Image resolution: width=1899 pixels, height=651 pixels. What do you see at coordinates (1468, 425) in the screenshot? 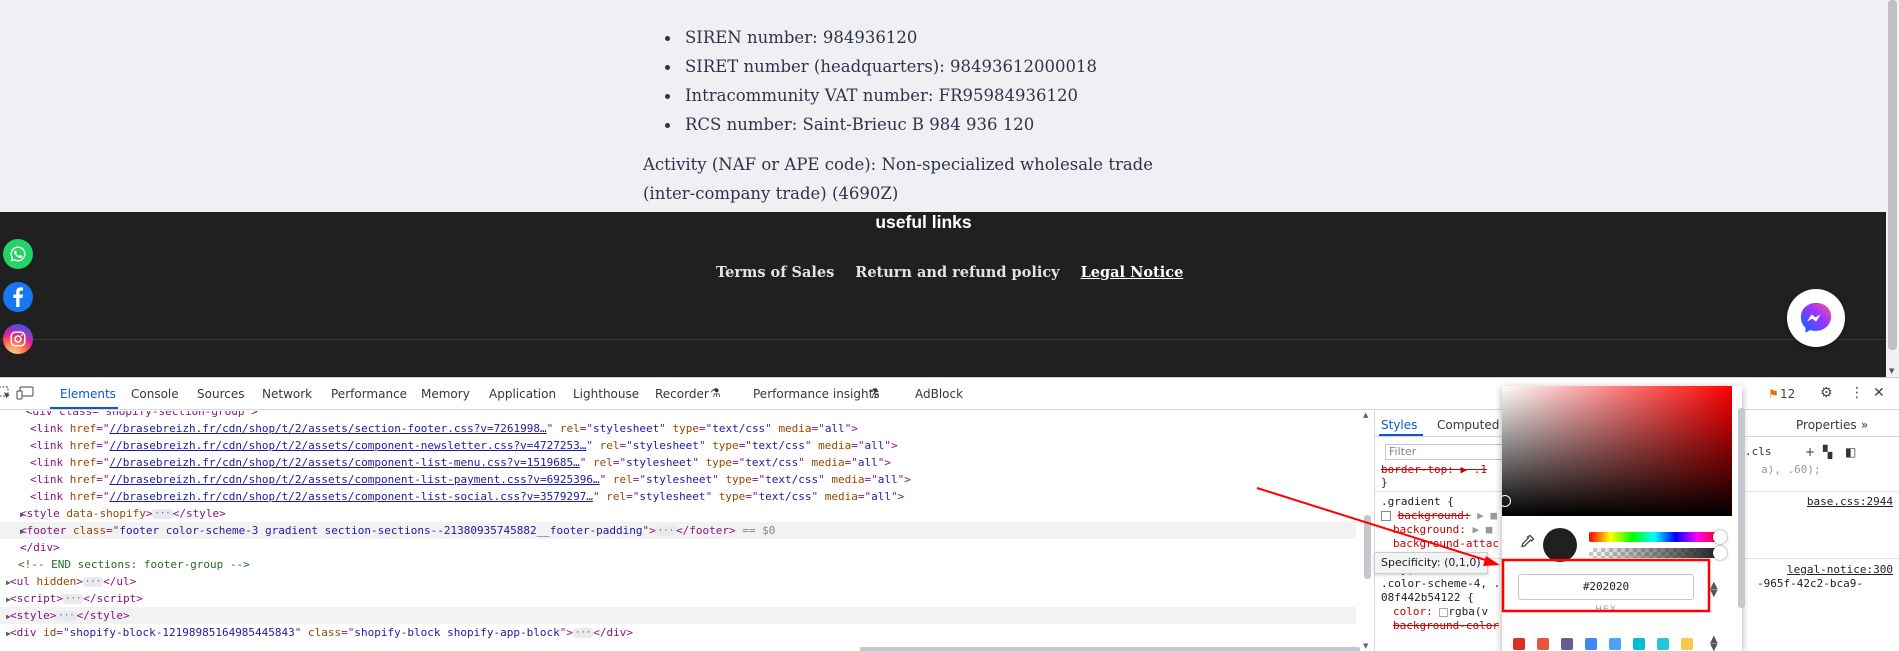
I see `tab-computed: Computed` at bounding box center [1468, 425].